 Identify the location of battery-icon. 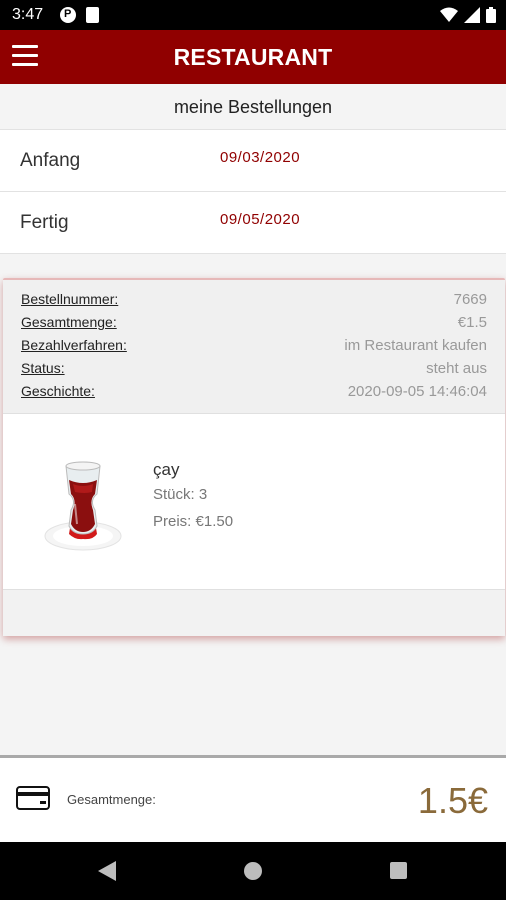
(491, 15).